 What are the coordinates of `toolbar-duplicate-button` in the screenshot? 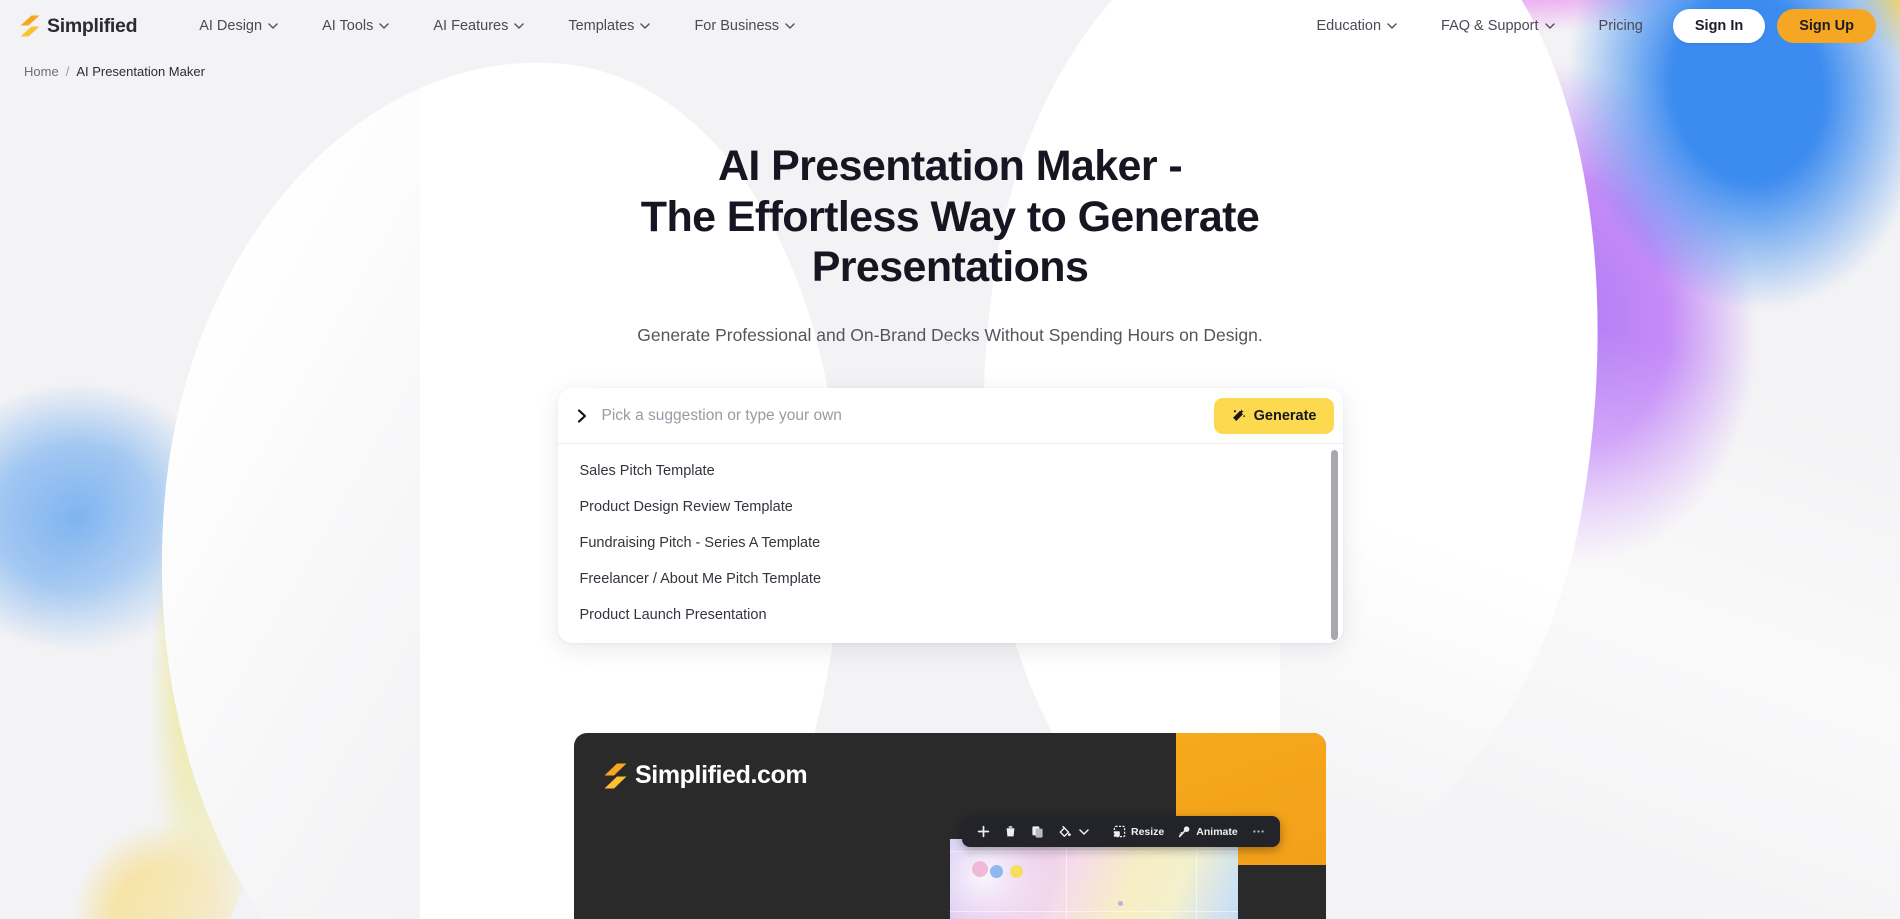 It's located at (1037, 831).